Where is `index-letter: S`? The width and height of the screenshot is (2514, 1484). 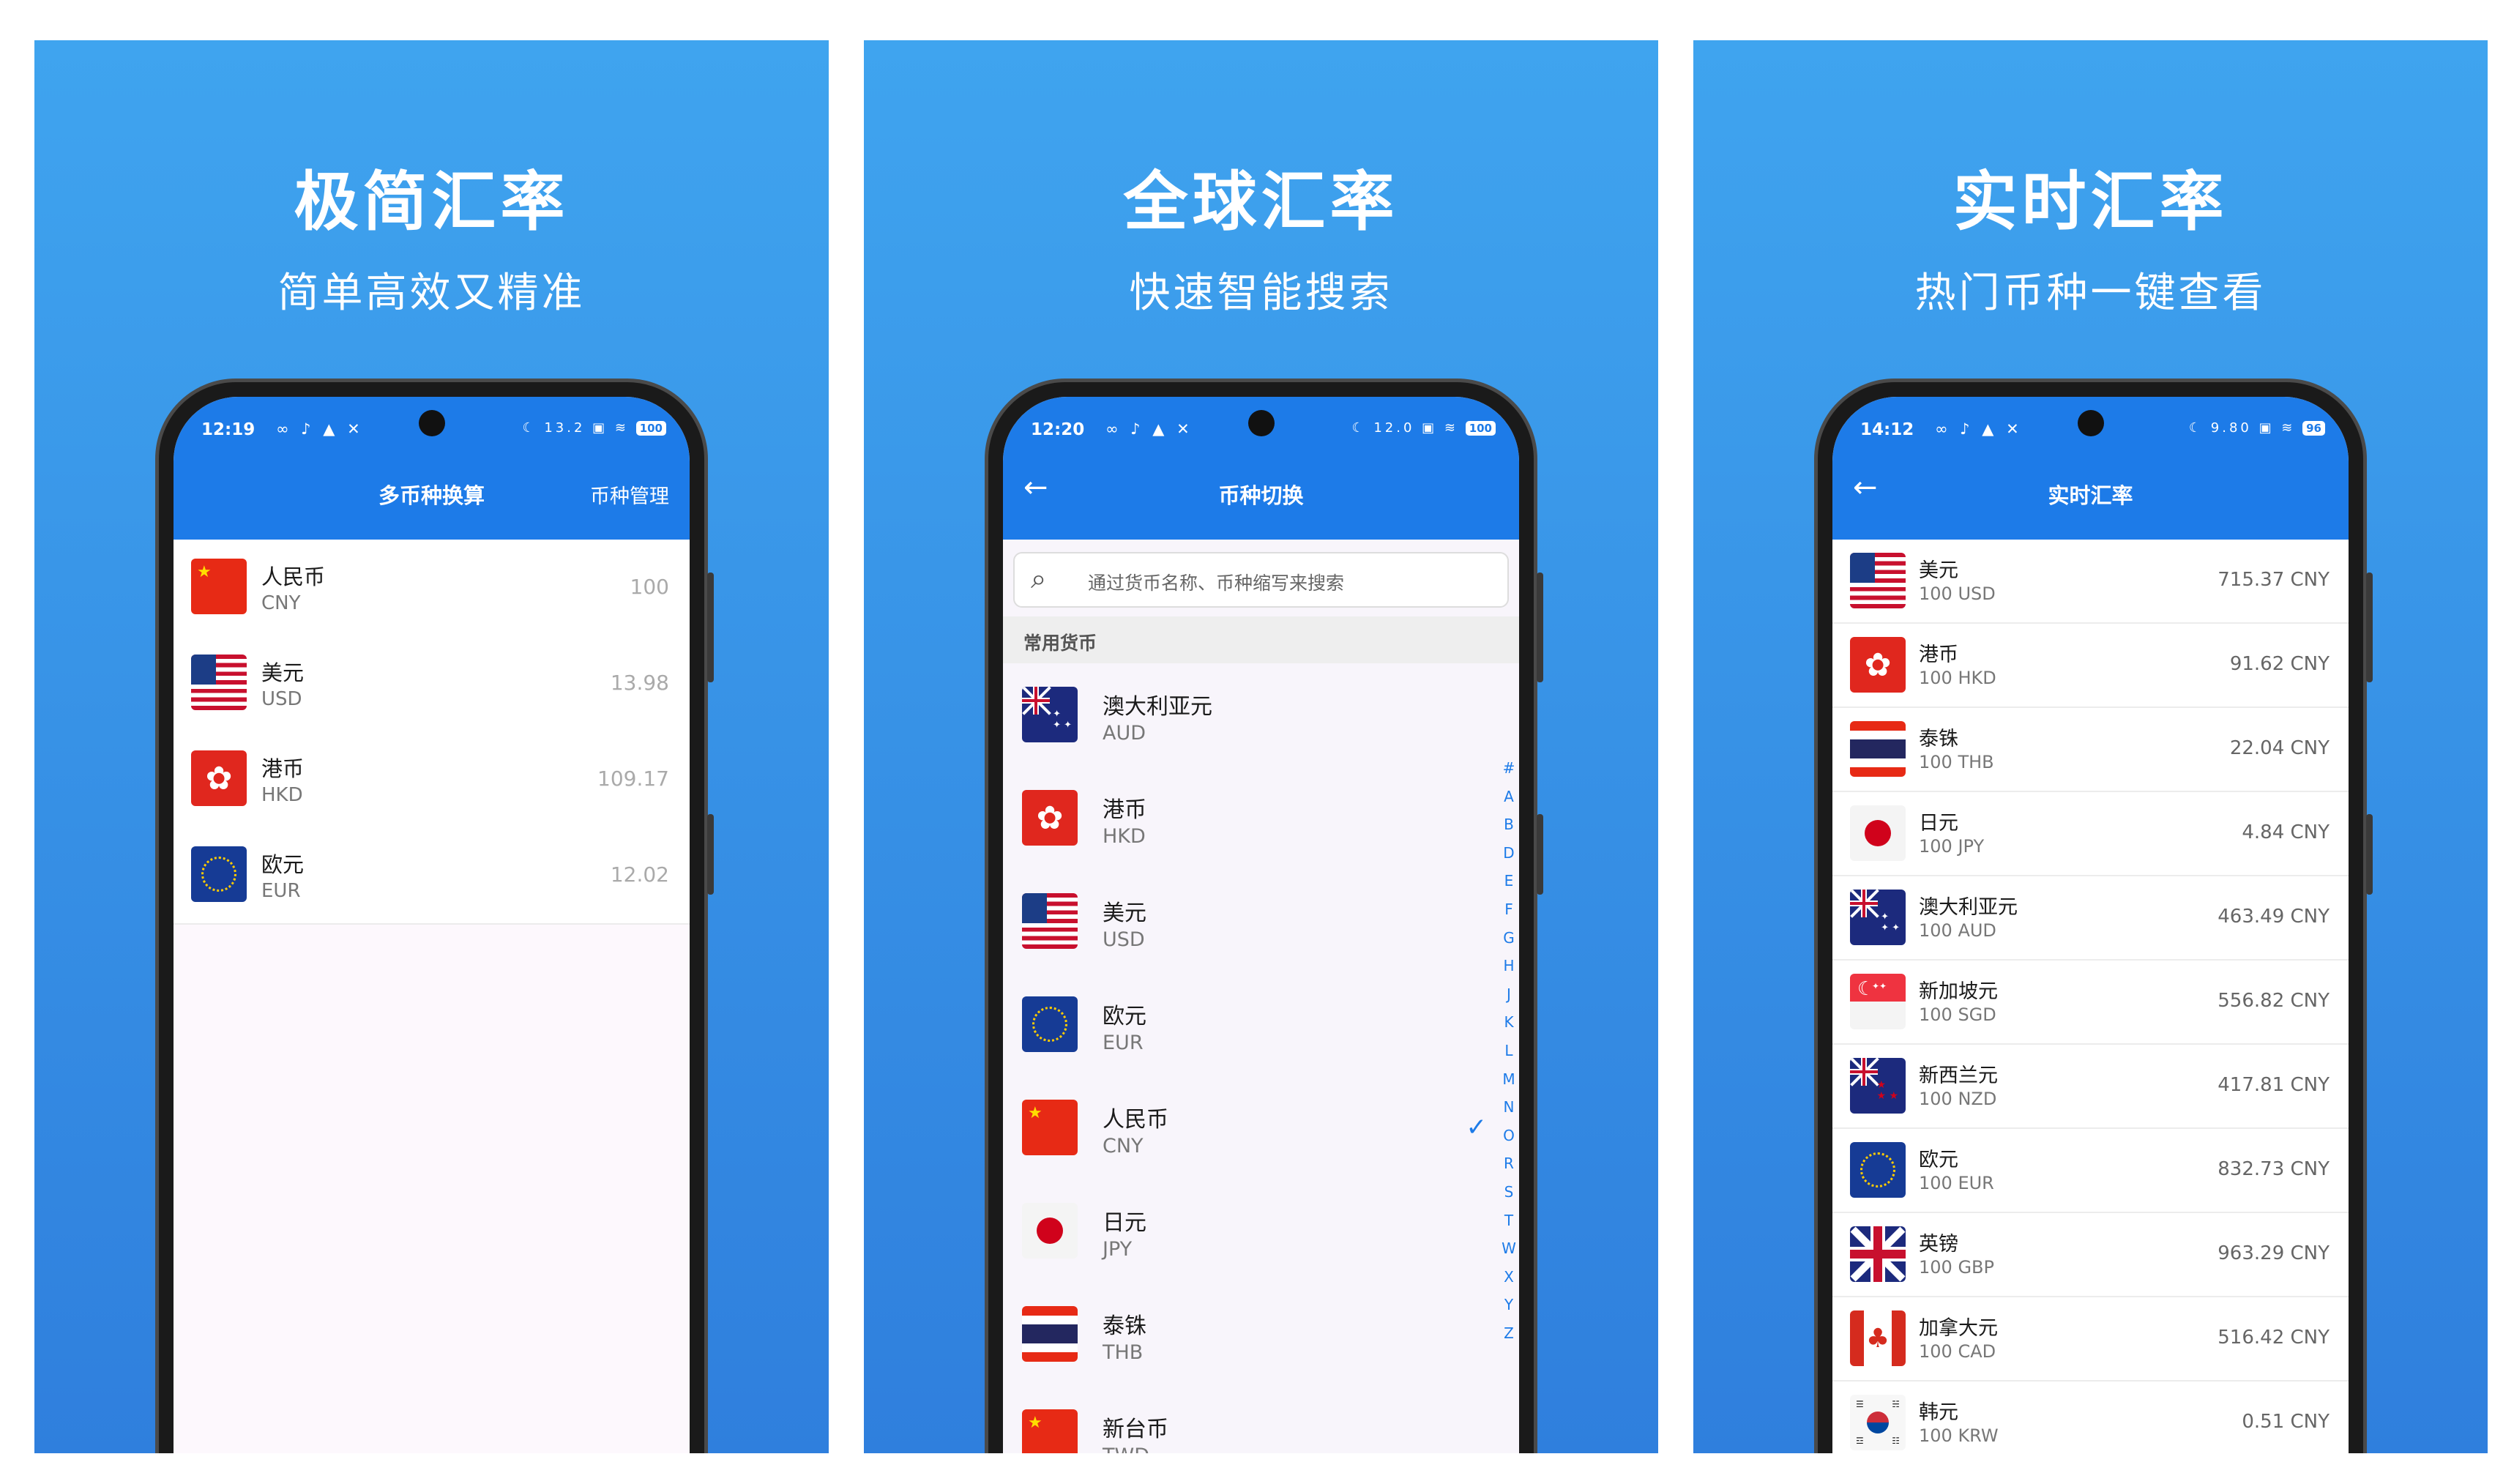
index-letter: S is located at coordinates (1509, 1197).